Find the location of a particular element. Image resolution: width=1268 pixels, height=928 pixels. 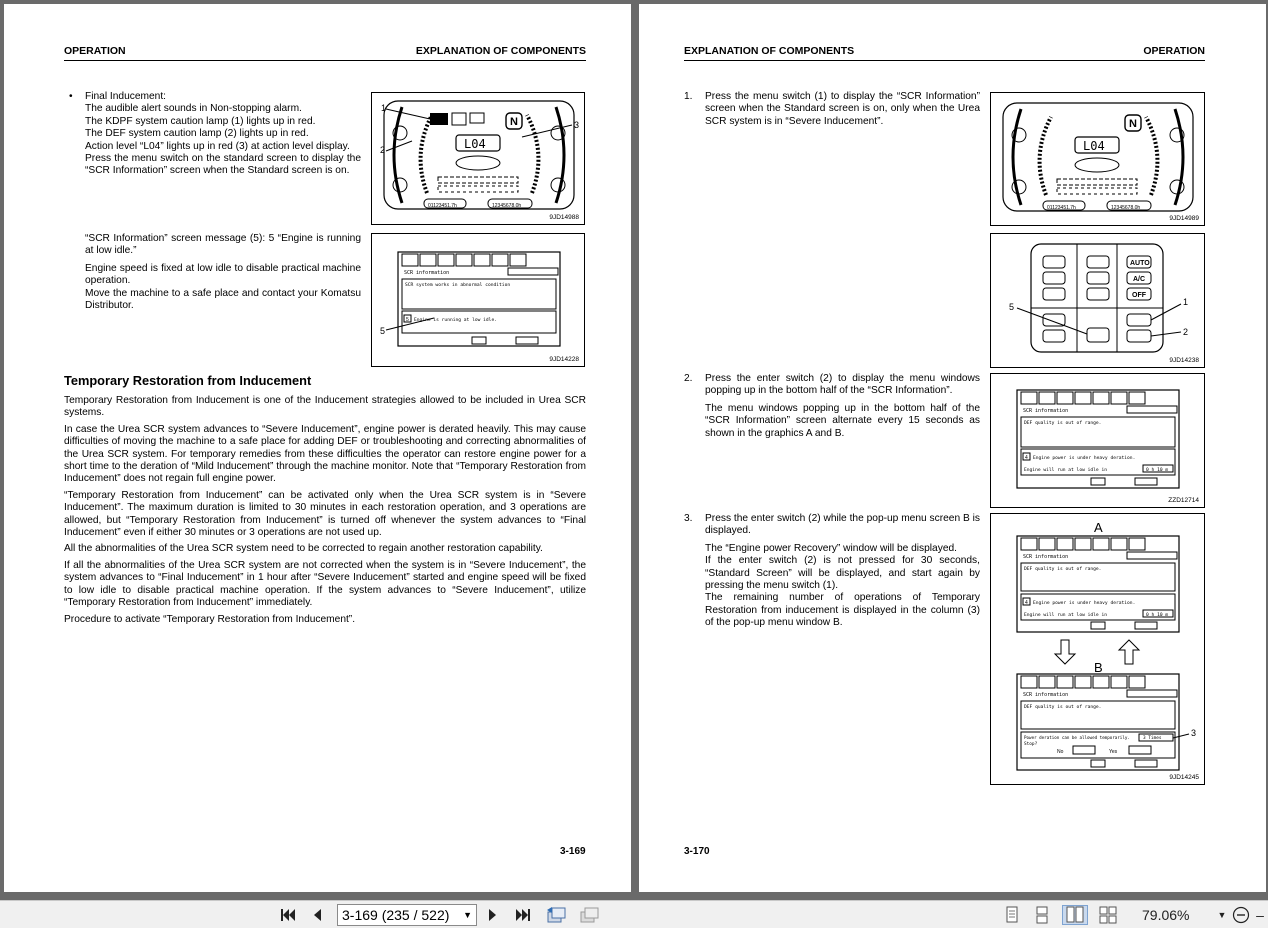

label-b: B is located at coordinates (1098, 667).